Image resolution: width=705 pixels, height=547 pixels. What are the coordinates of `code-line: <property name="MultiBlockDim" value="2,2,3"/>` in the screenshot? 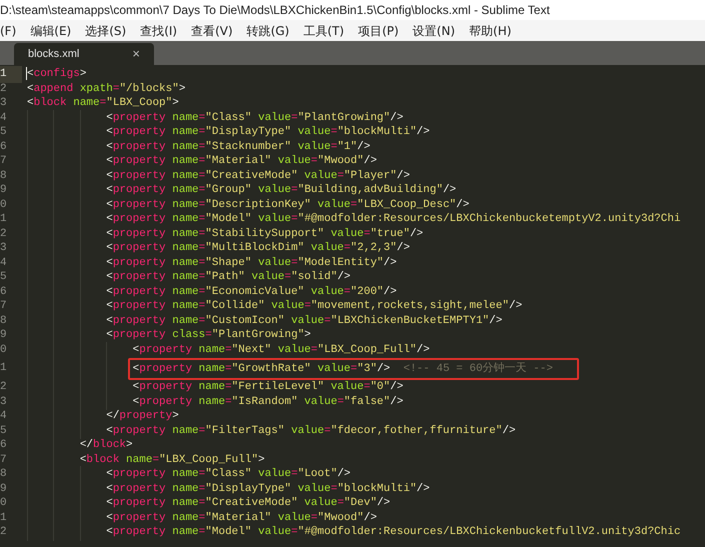 It's located at (258, 248).